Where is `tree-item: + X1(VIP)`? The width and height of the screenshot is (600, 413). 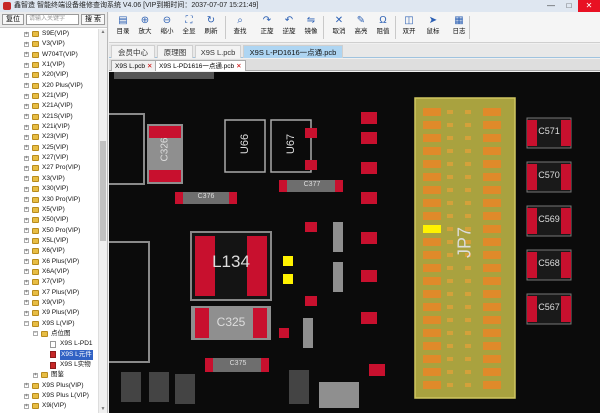 tree-item: + X1(VIP) is located at coordinates (49, 65).